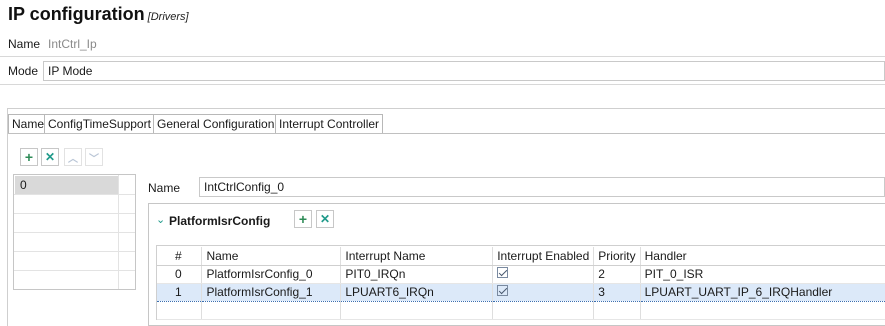 Image resolution: width=885 pixels, height=326 pixels. Describe the element at coordinates (617, 256) in the screenshot. I see `col-priority: Priority` at that location.